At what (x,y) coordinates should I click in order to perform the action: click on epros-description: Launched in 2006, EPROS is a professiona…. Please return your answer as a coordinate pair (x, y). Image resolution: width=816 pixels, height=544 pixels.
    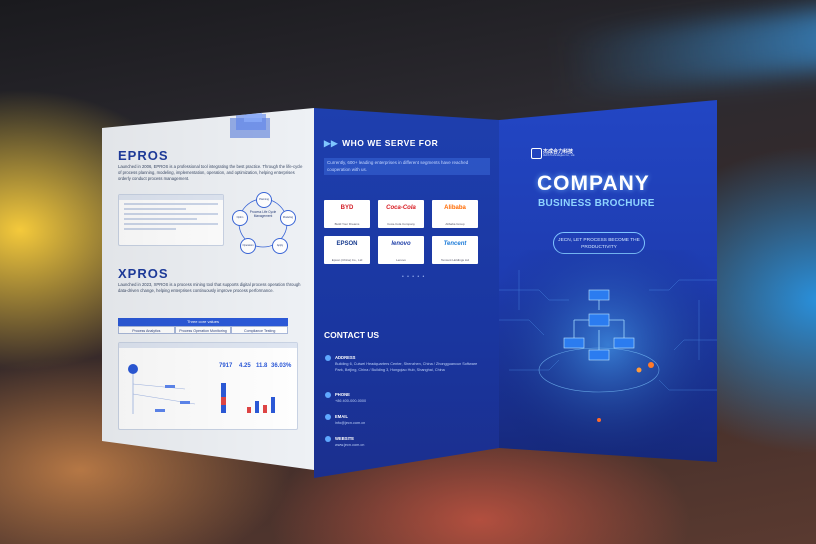
    Looking at the image, I should click on (210, 172).